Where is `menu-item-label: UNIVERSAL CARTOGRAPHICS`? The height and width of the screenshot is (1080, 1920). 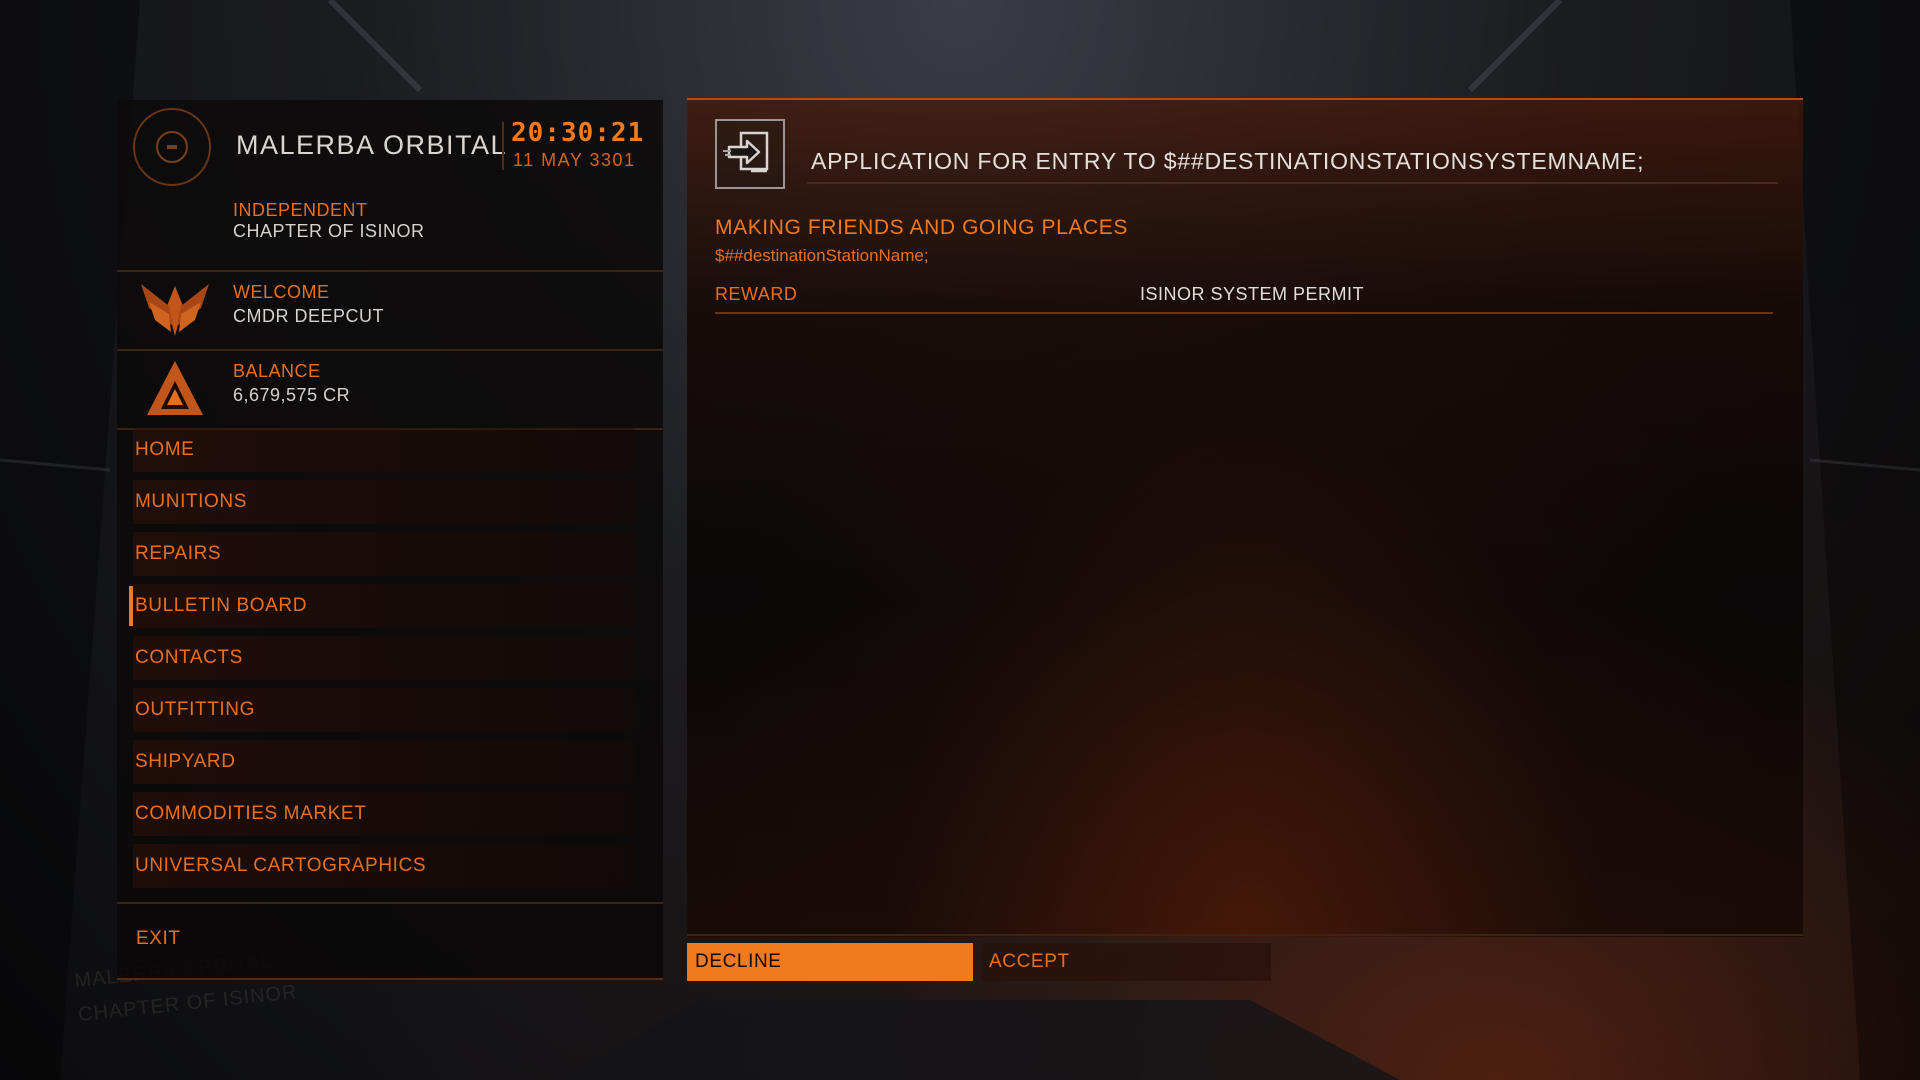 menu-item-label: UNIVERSAL CARTOGRAPHICS is located at coordinates (281, 865).